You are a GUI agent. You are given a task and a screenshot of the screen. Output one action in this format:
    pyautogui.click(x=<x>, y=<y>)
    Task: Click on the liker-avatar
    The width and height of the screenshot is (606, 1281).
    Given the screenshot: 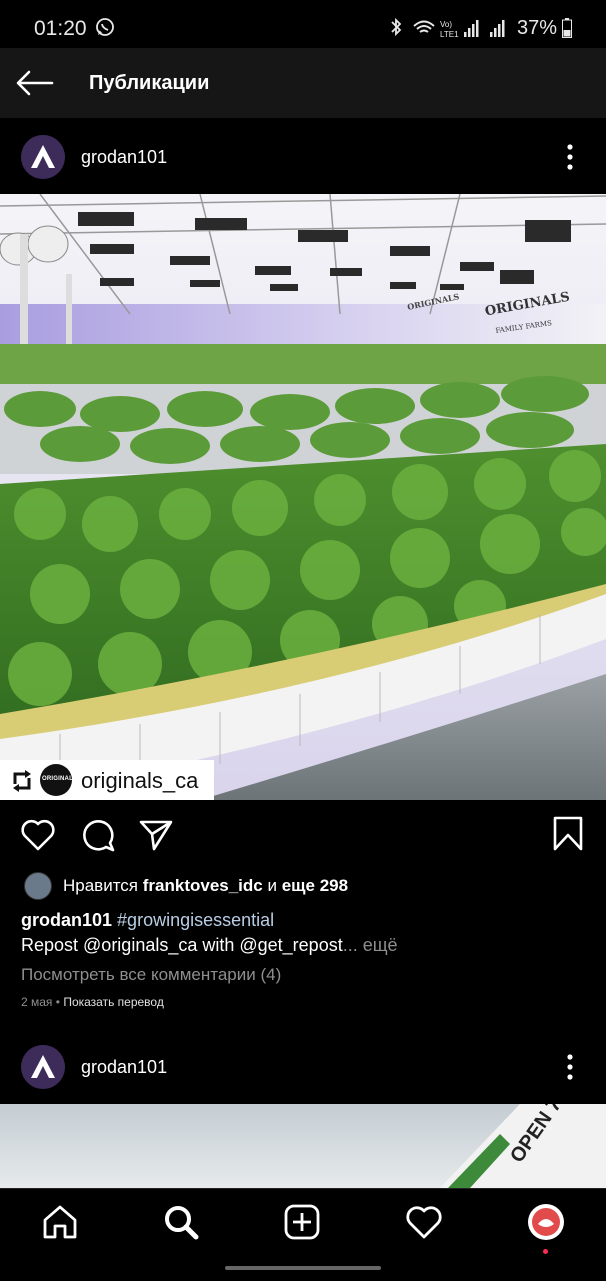 What is the action you would take?
    pyautogui.click(x=38, y=886)
    